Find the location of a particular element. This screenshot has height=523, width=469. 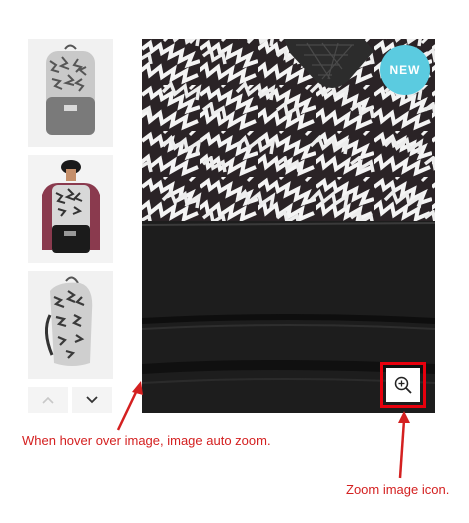

new-badge: NEW is located at coordinates (405, 70).